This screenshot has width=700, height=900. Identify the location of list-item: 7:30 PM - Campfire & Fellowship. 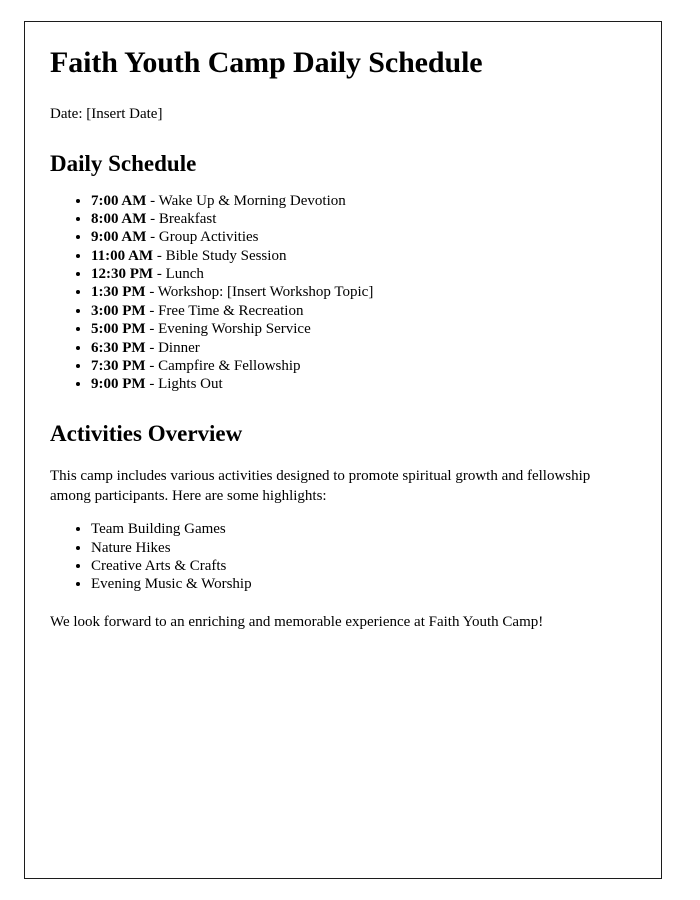
(367, 366).